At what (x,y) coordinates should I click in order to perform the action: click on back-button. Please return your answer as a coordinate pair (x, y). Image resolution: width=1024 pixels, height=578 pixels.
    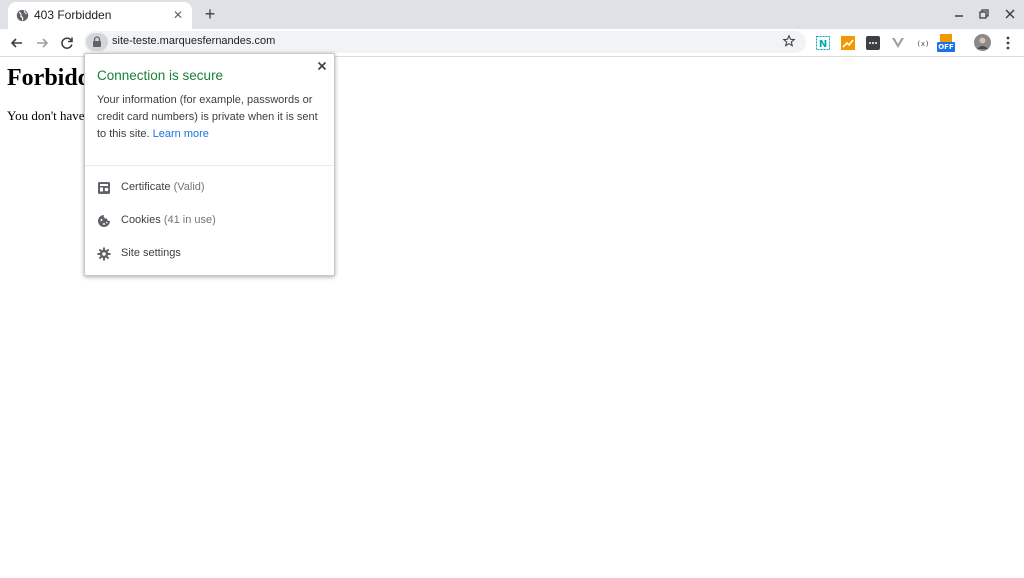
    Looking at the image, I should click on (17, 43).